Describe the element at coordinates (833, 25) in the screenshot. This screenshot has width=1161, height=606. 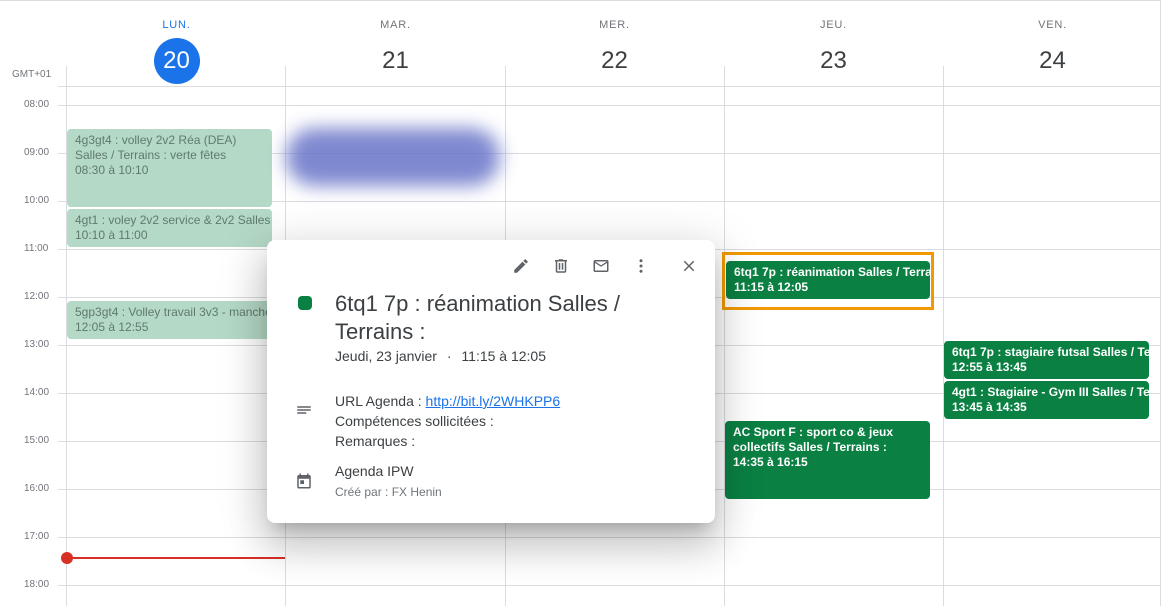
I see `day-name: JEU.` at that location.